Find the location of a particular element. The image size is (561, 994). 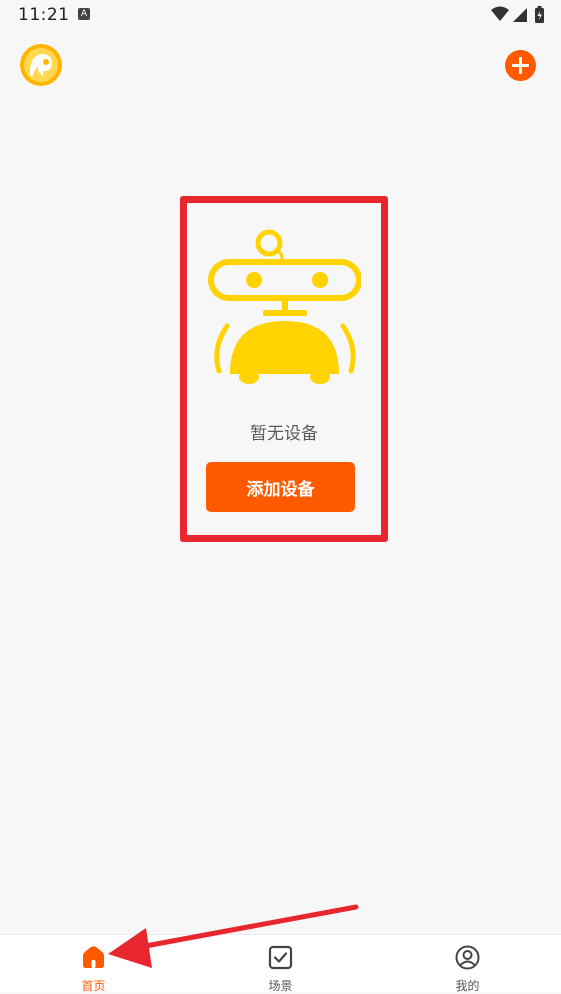

battery-icon is located at coordinates (539, 14).